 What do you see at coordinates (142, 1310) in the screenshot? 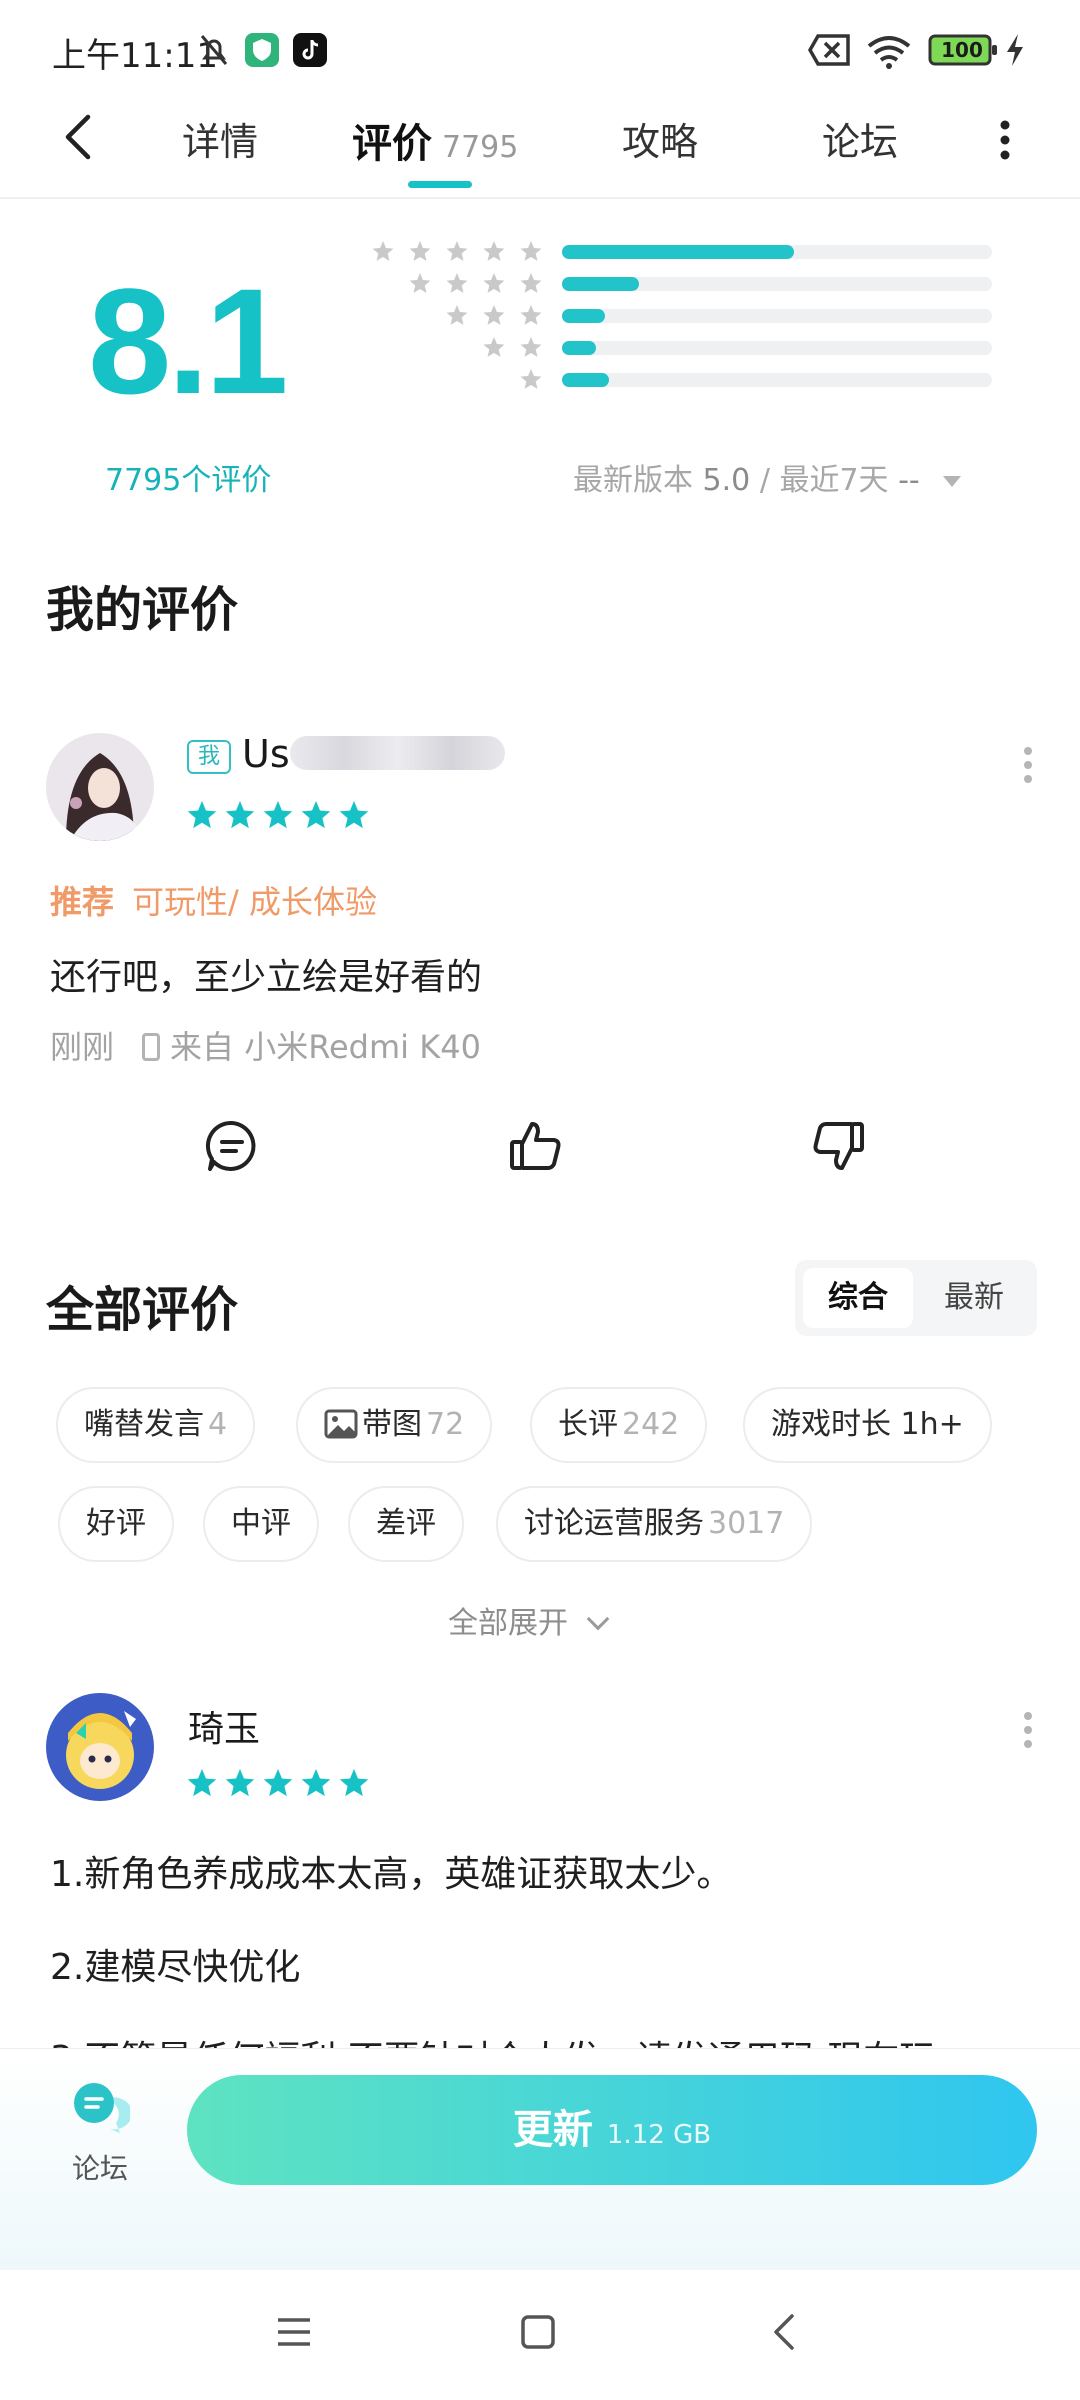
I see `all-reviews-title: 全部评价` at bounding box center [142, 1310].